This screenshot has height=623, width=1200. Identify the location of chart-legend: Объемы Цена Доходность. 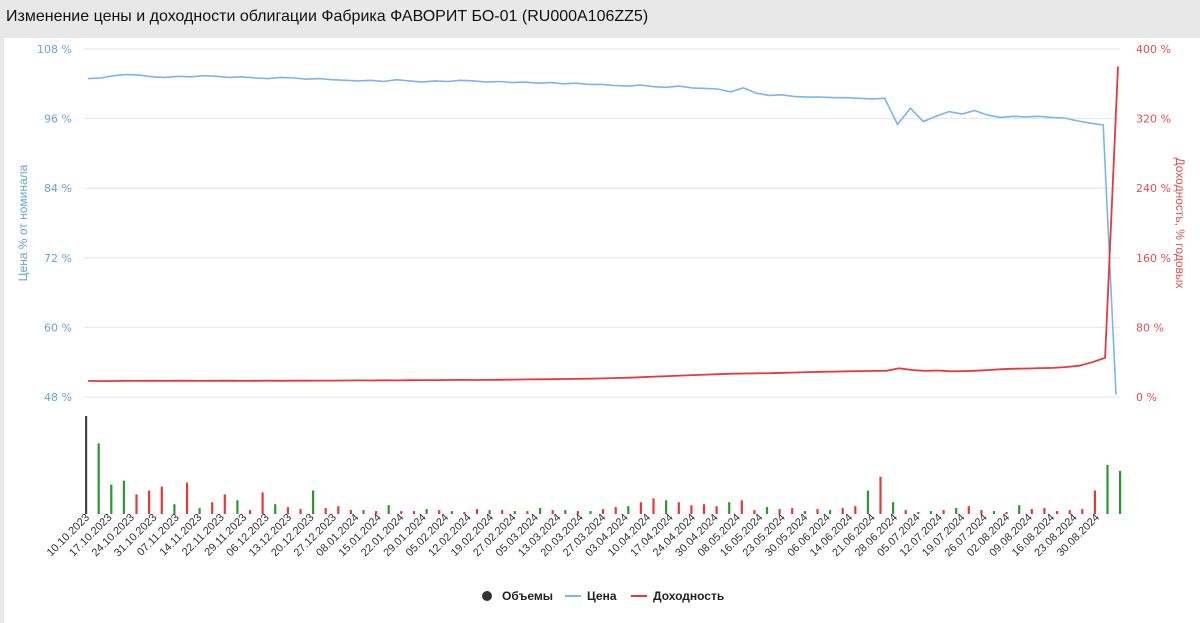
(603, 596).